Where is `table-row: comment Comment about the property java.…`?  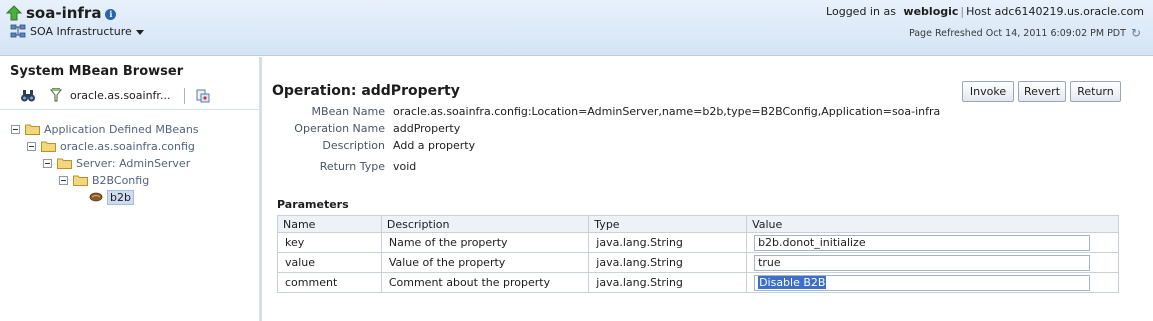
table-row: comment Comment about the property java.… is located at coordinates (698, 282).